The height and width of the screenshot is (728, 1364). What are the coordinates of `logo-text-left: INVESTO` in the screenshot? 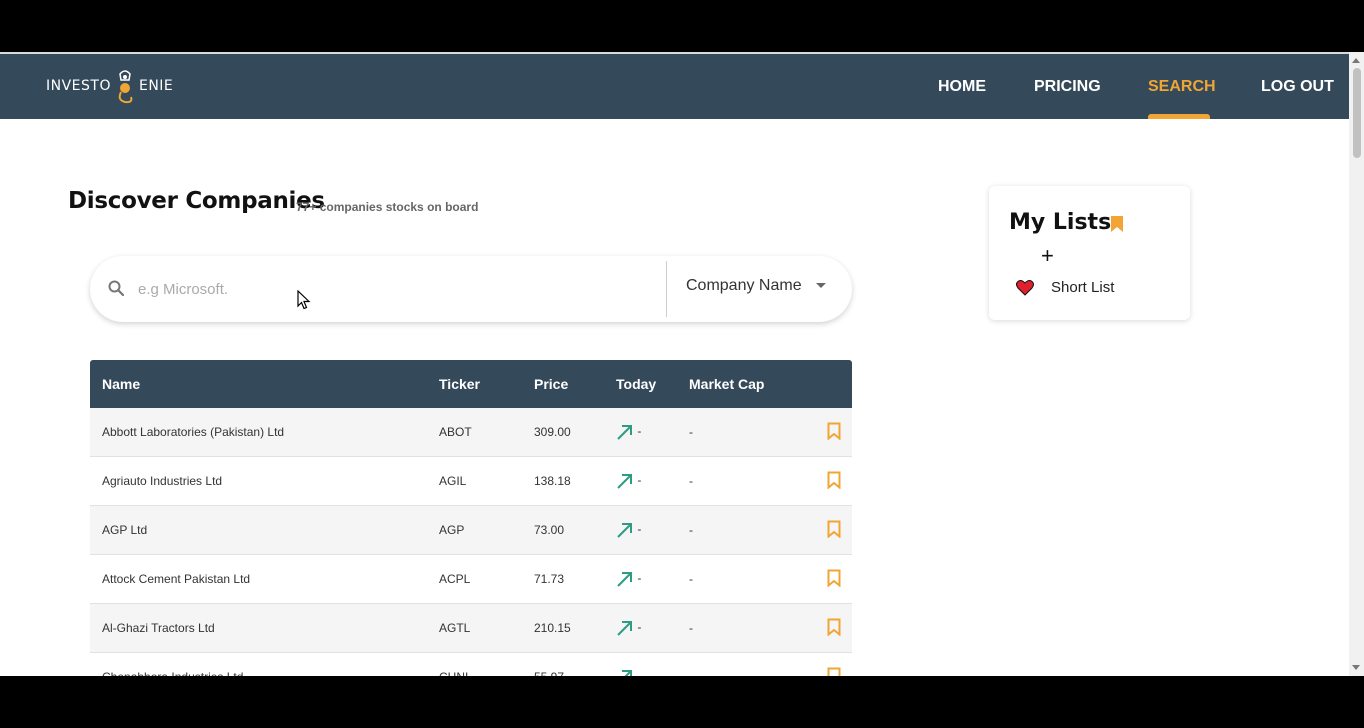 It's located at (78, 86).